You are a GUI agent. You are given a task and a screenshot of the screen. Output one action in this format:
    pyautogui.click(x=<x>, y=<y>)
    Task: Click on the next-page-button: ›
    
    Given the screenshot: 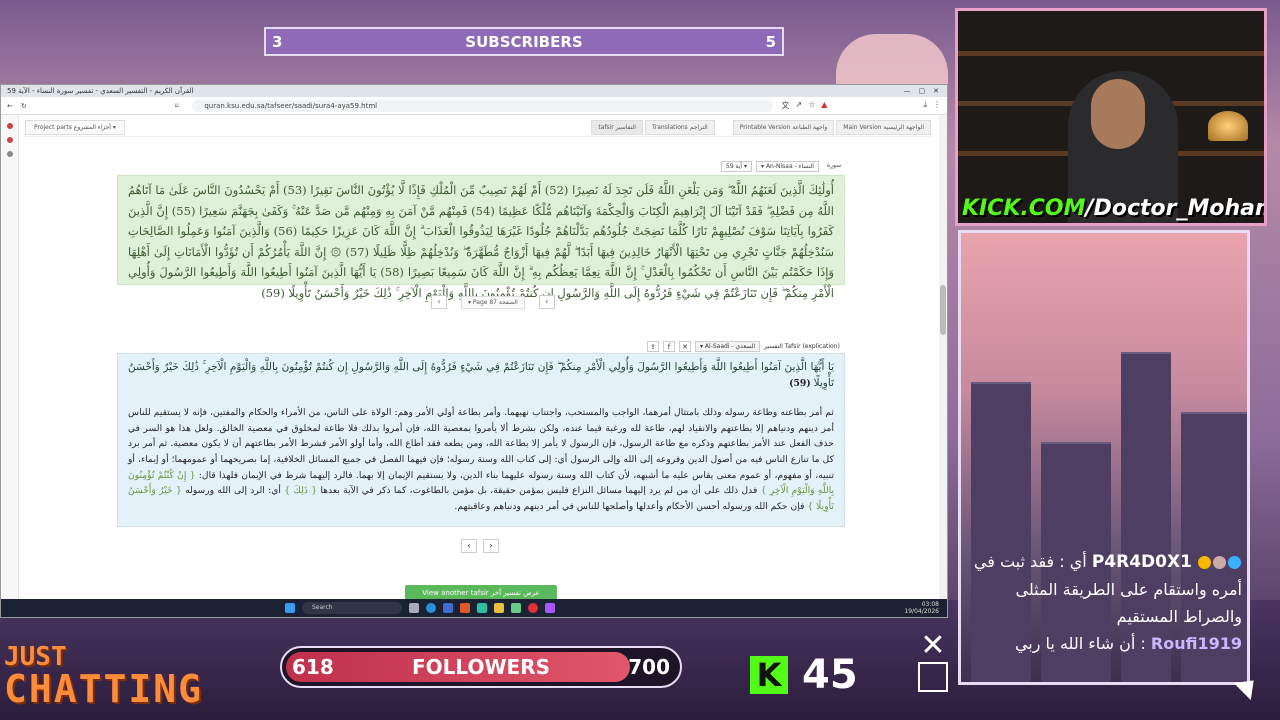 What is the action you would take?
    pyautogui.click(x=546, y=302)
    